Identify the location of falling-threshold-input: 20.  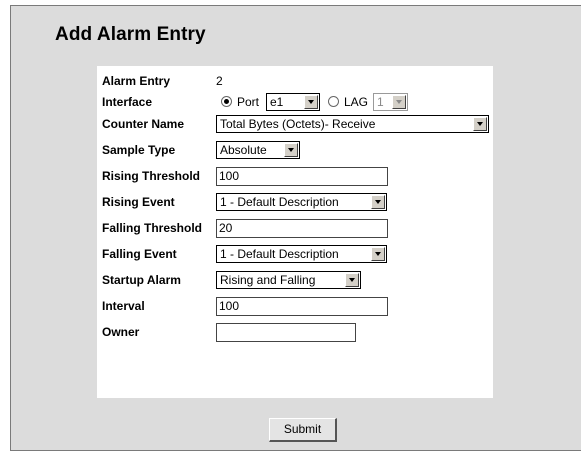
(302, 228).